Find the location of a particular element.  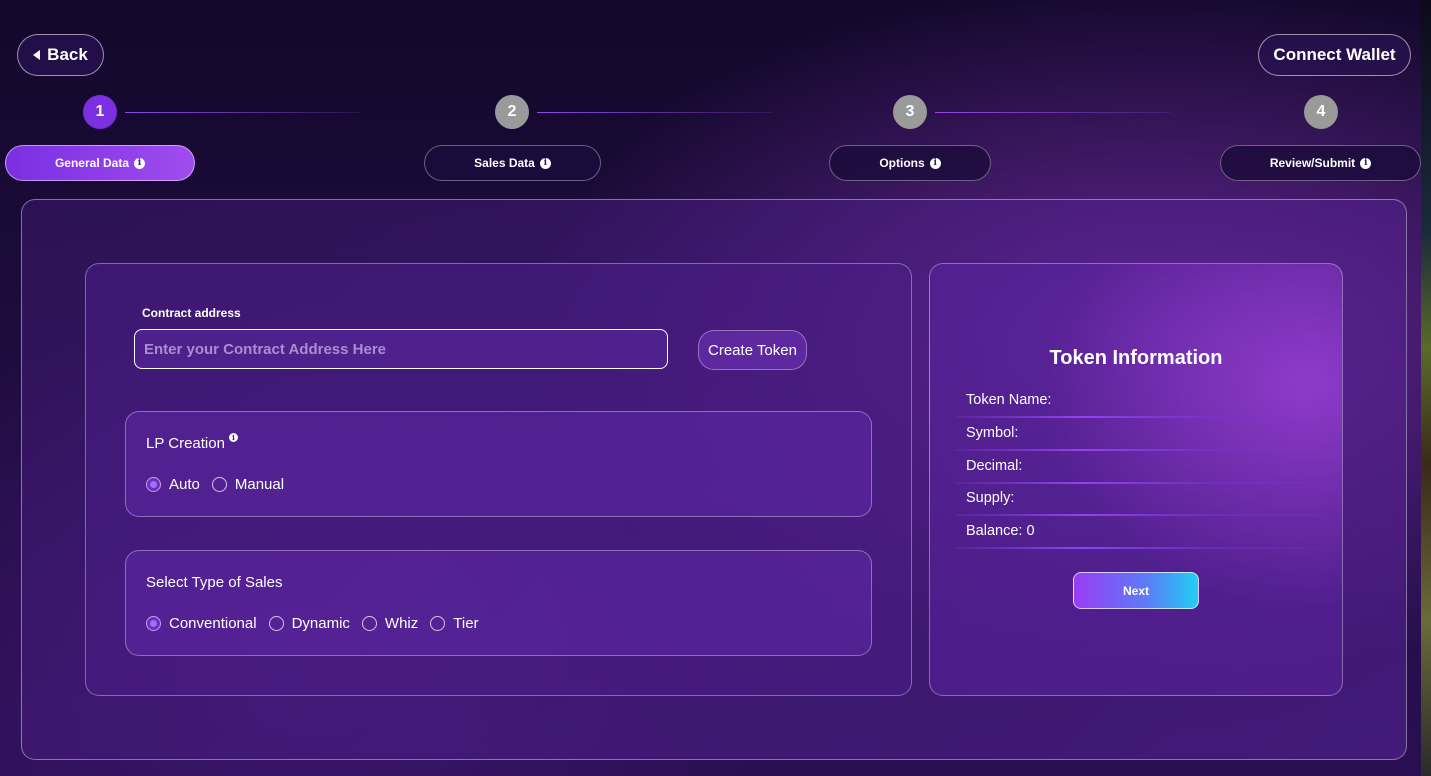

lp-creation-options: Auto Manual is located at coordinates (221, 484).